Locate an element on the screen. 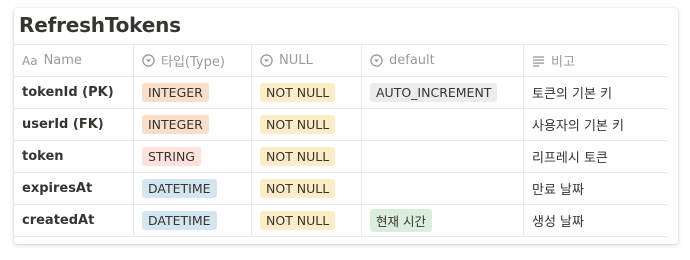  row-name: userId (FK) is located at coordinates (63, 124).